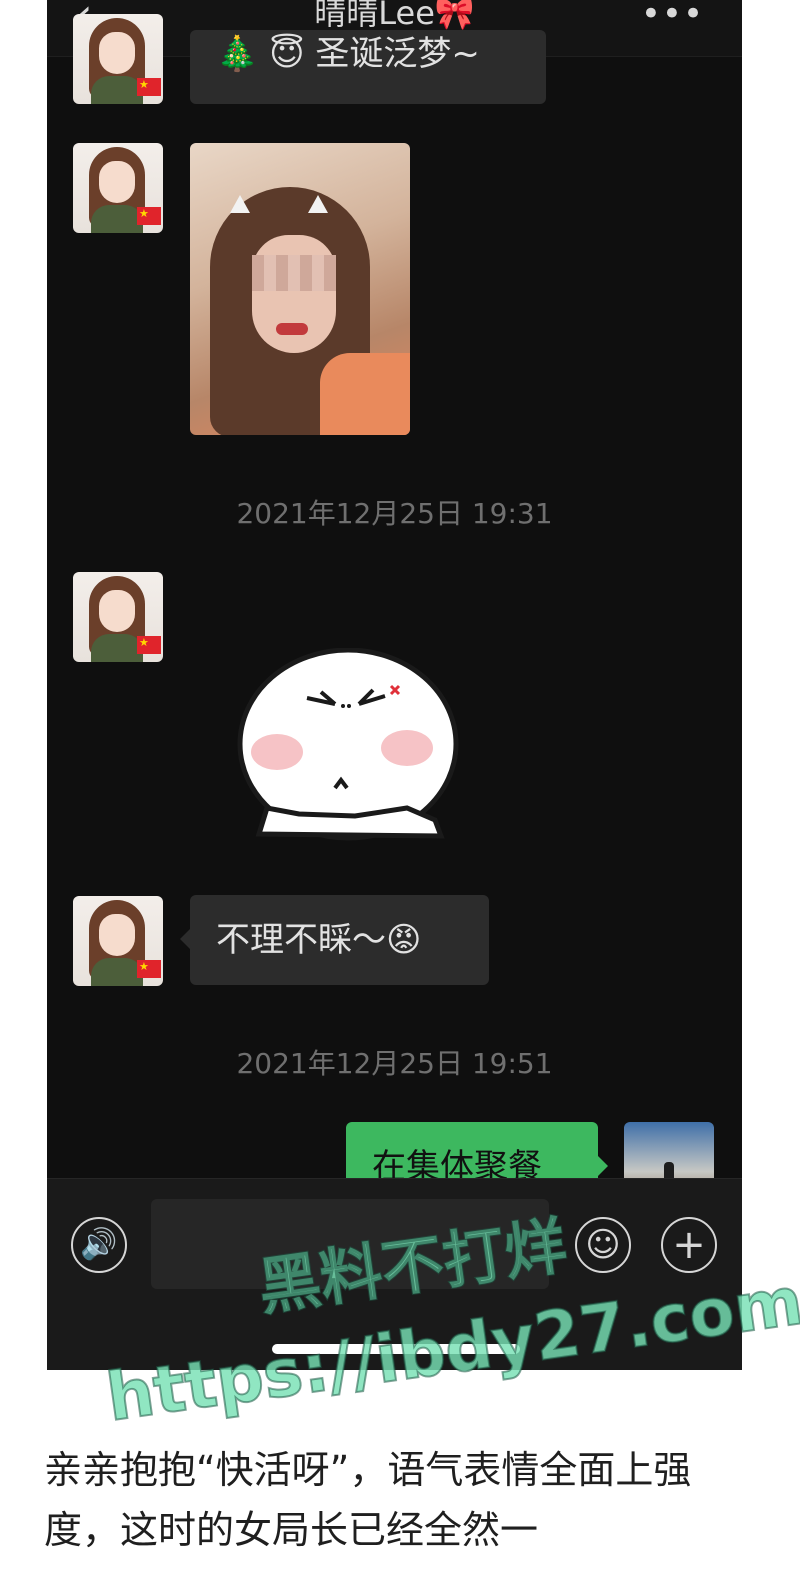  I want to click on emoji-icon: ☺, so click(603, 1245).